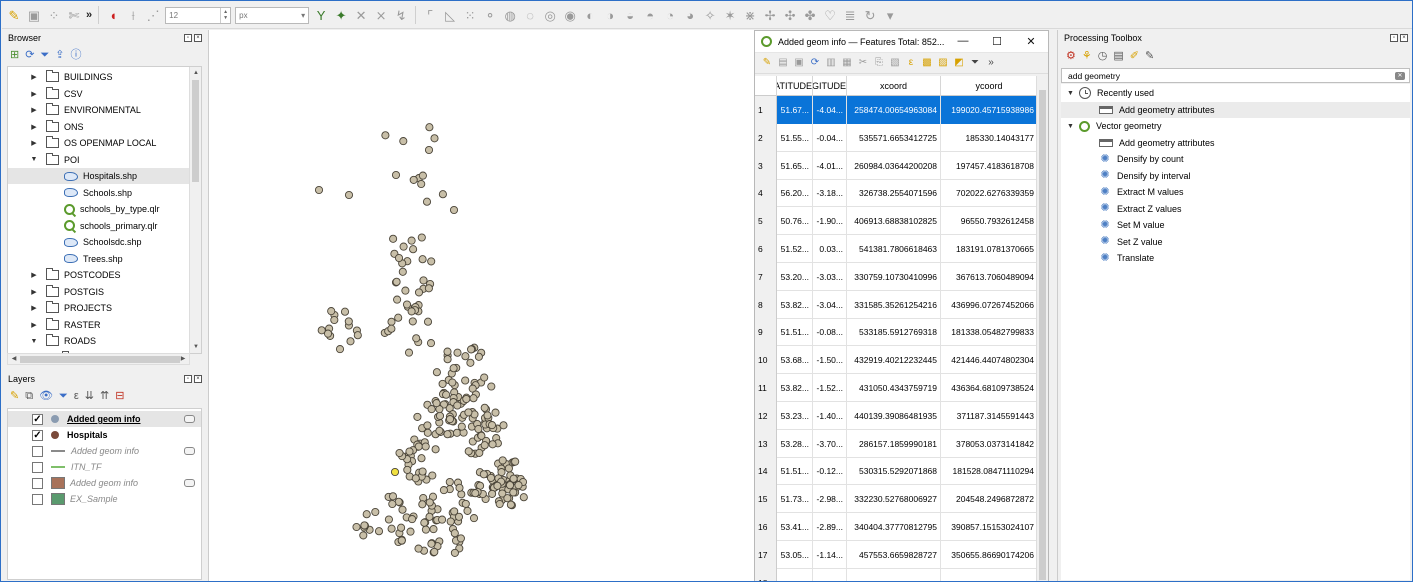  What do you see at coordinates (89, 396) in the screenshot?
I see `expand-all-icon: ⇊` at bounding box center [89, 396].